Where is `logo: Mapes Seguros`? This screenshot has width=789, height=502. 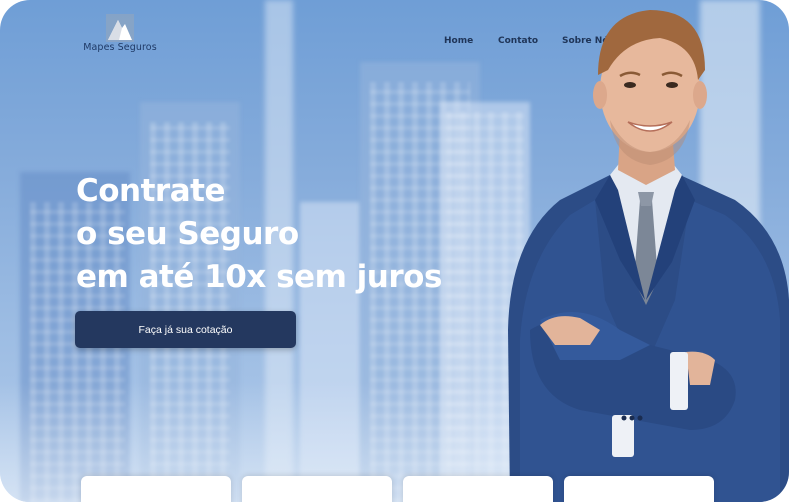 logo: Mapes Seguros is located at coordinates (120, 33).